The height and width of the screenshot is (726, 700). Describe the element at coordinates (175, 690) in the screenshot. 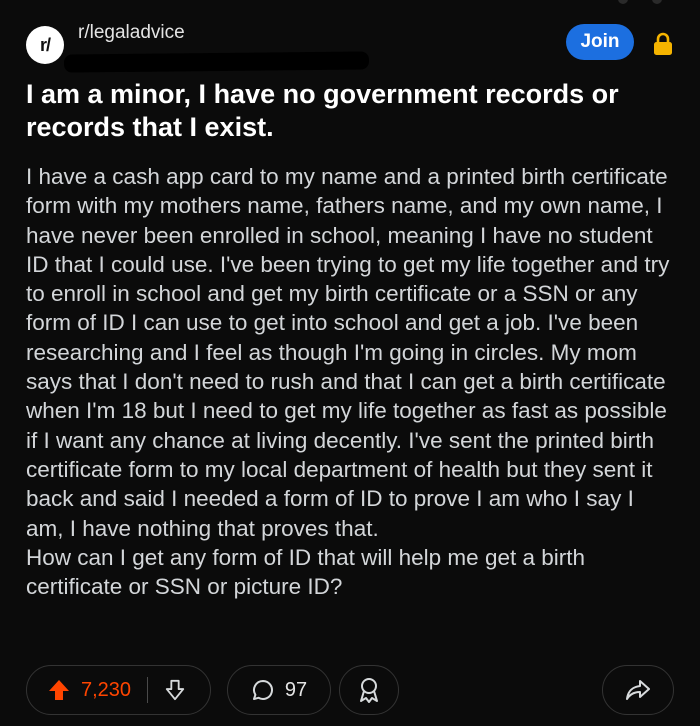

I see `downvote-icon` at that location.